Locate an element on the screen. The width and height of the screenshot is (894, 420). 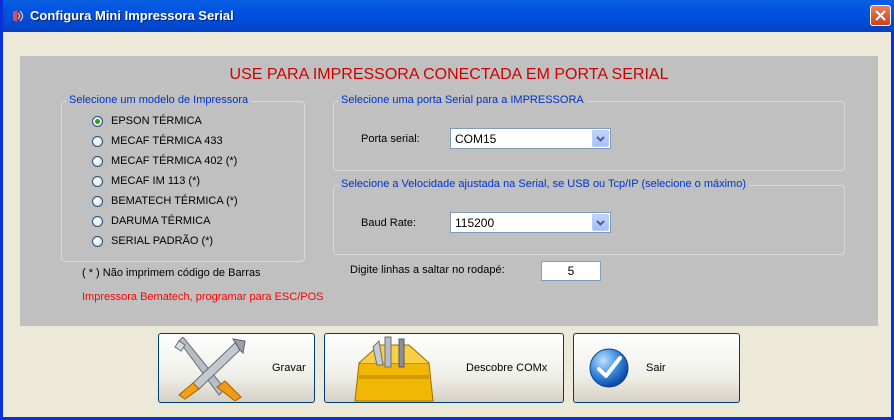
radio-epson: EPSON TÉRMICA is located at coordinates (147, 121).